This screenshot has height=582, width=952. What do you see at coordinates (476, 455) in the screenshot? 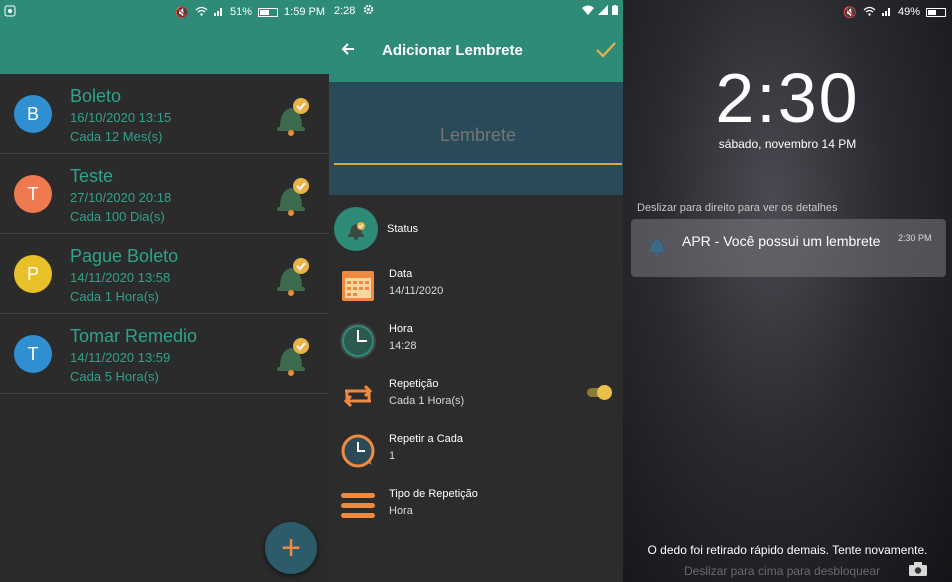
I see `repeat-every-row: Repetir a Cada 1` at bounding box center [476, 455].